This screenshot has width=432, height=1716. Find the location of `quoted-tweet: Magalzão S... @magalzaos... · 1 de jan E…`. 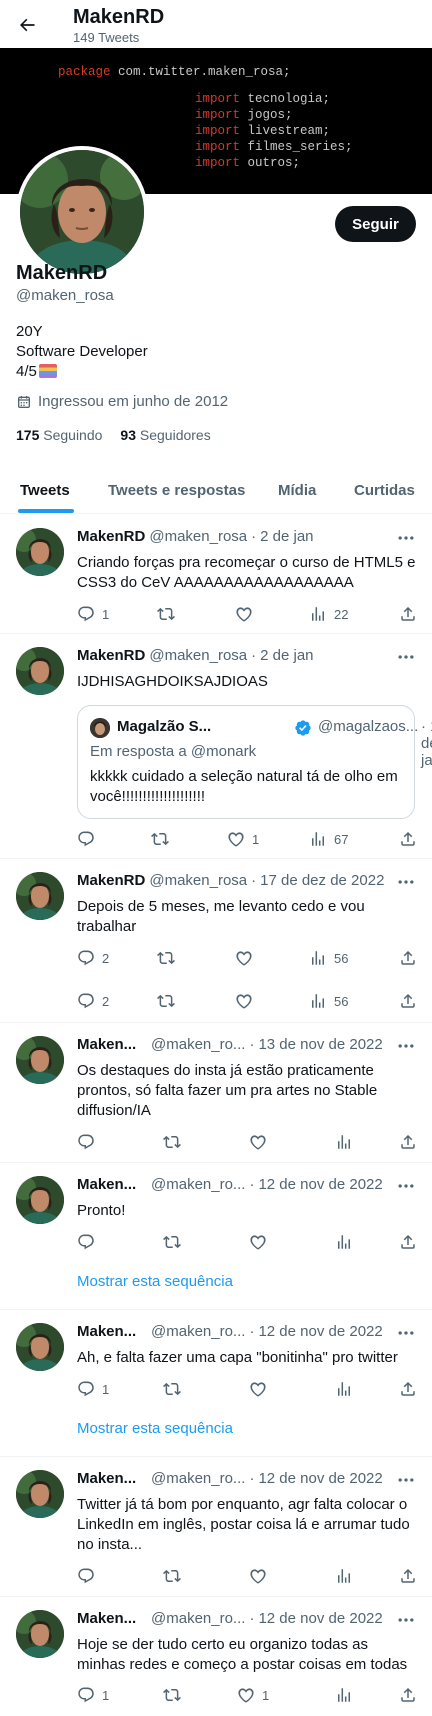

quoted-tweet: Magalzão S... @magalzaos... · 1 de jan E… is located at coordinates (254, 762).